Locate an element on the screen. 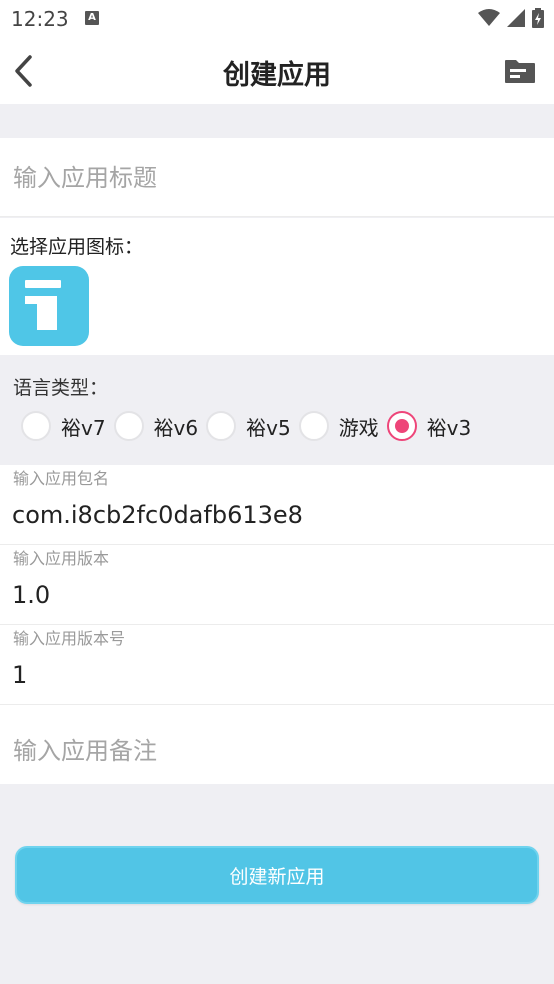  title-field-row is located at coordinates (277, 177).